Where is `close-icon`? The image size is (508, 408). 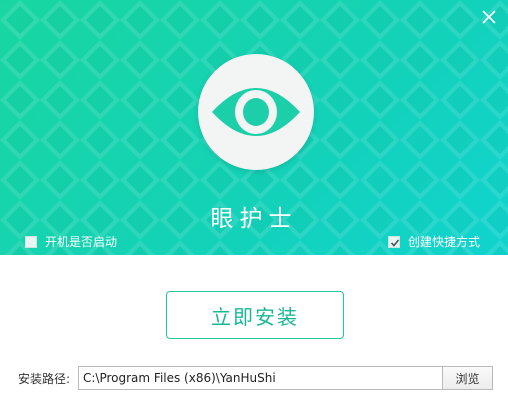
close-icon is located at coordinates (489, 17).